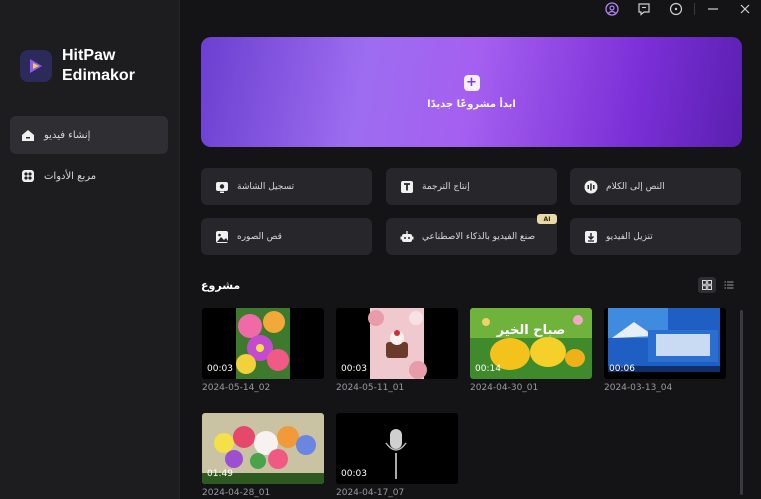 This screenshot has width=761, height=499. What do you see at coordinates (236, 388) in the screenshot?
I see `project-name: 2024-05-14_02` at bounding box center [236, 388].